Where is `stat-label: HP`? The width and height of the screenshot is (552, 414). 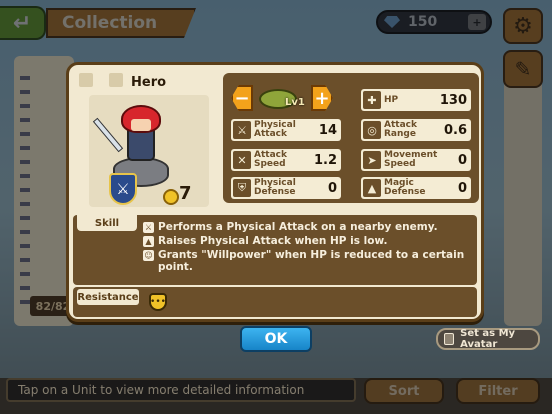 stat-label: HP is located at coordinates (391, 99).